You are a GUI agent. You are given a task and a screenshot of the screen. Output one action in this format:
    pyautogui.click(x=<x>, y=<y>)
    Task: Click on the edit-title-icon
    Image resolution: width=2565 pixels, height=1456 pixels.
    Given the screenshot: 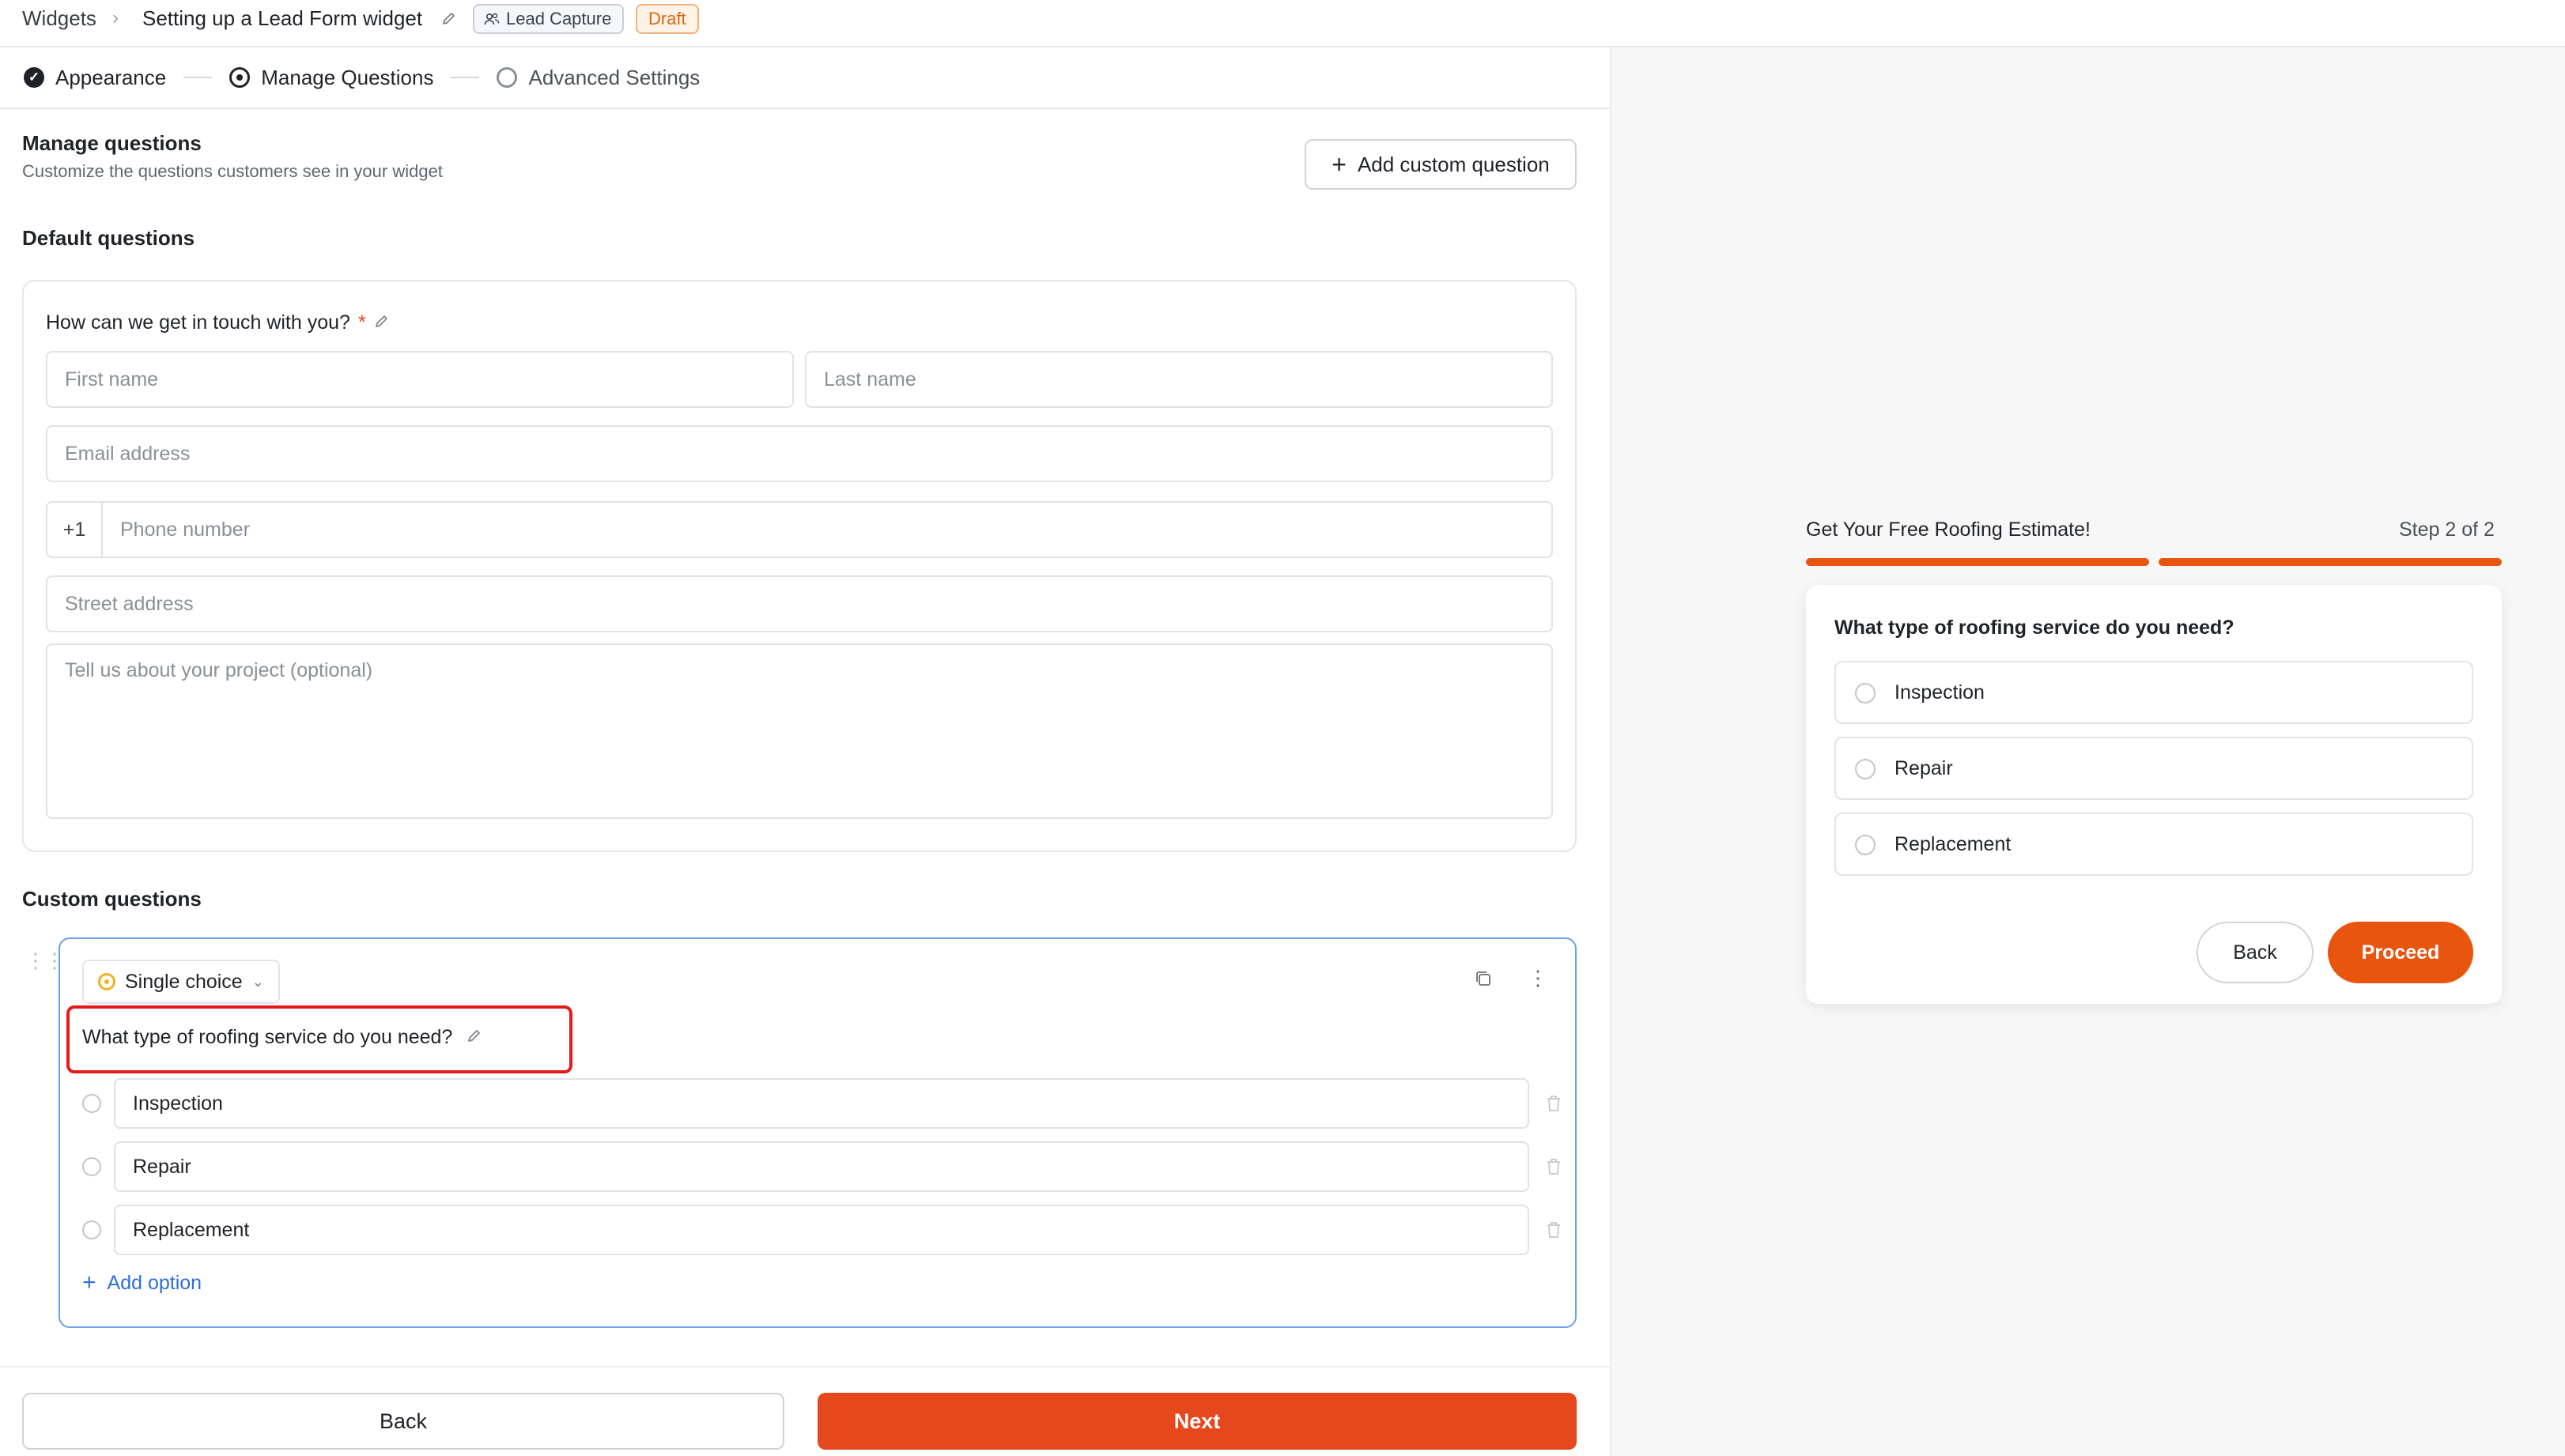 What is the action you would take?
    pyautogui.click(x=449, y=18)
    